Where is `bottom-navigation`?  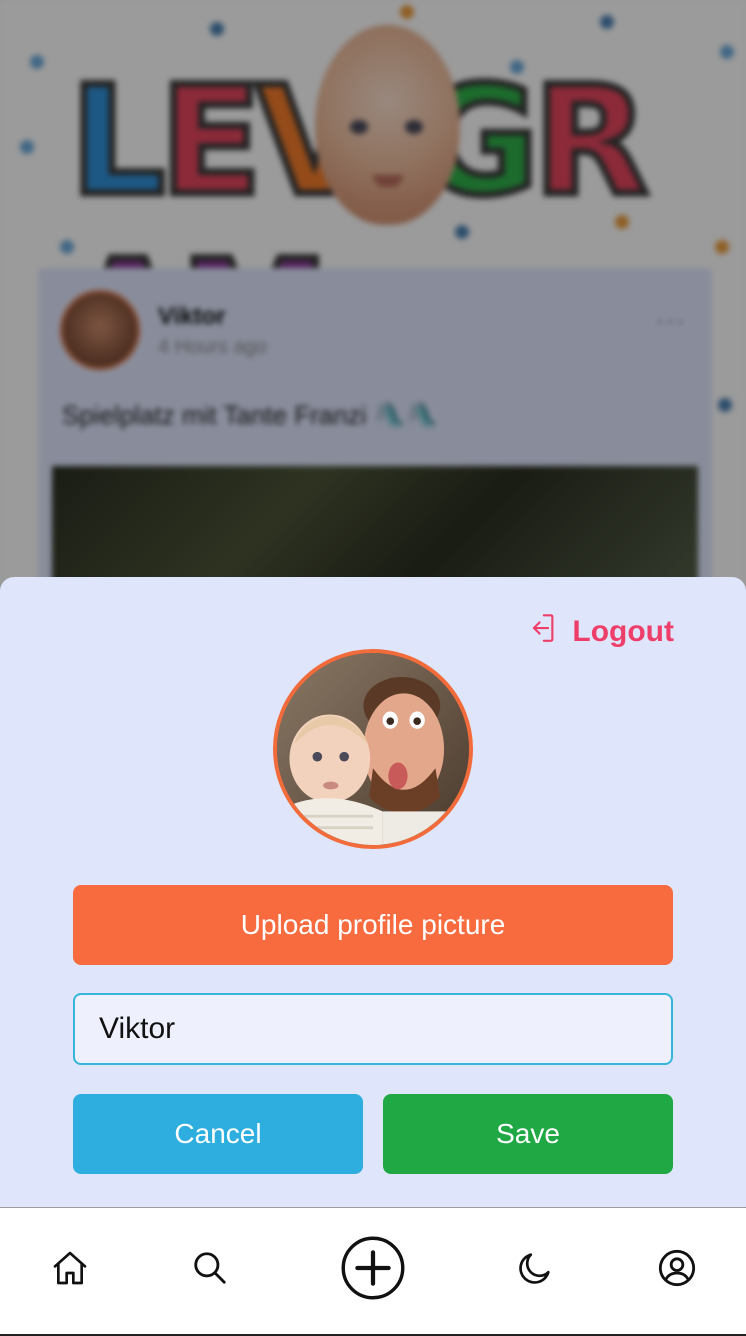 bottom-navigation is located at coordinates (373, 1272).